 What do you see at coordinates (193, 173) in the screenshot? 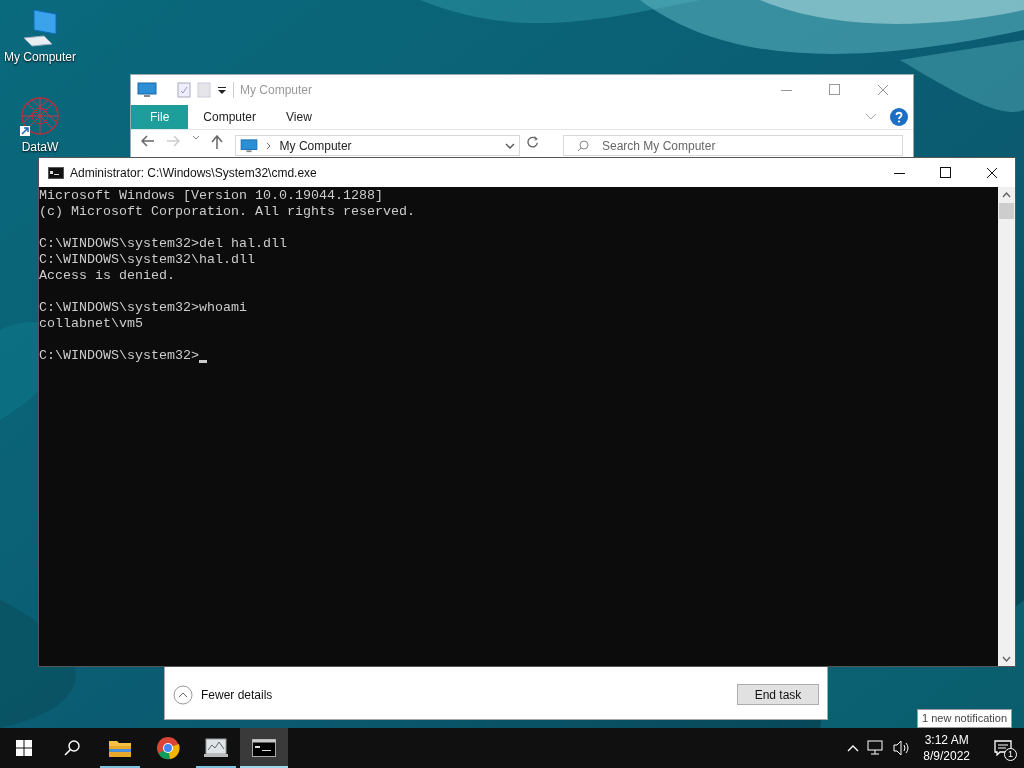
I see `window-title: Administrator: C:\Windows\System32\cmd.exe` at bounding box center [193, 173].